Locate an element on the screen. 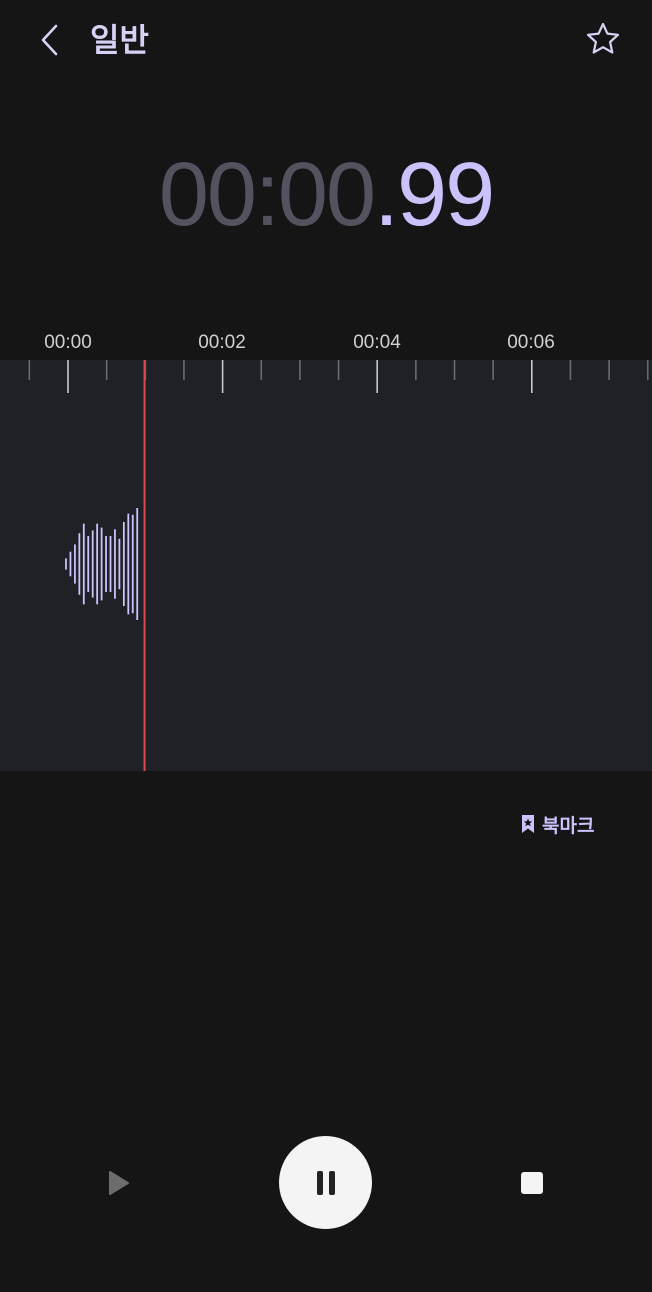 Image resolution: width=652 pixels, height=1292 pixels. back-button is located at coordinates (50, 40).